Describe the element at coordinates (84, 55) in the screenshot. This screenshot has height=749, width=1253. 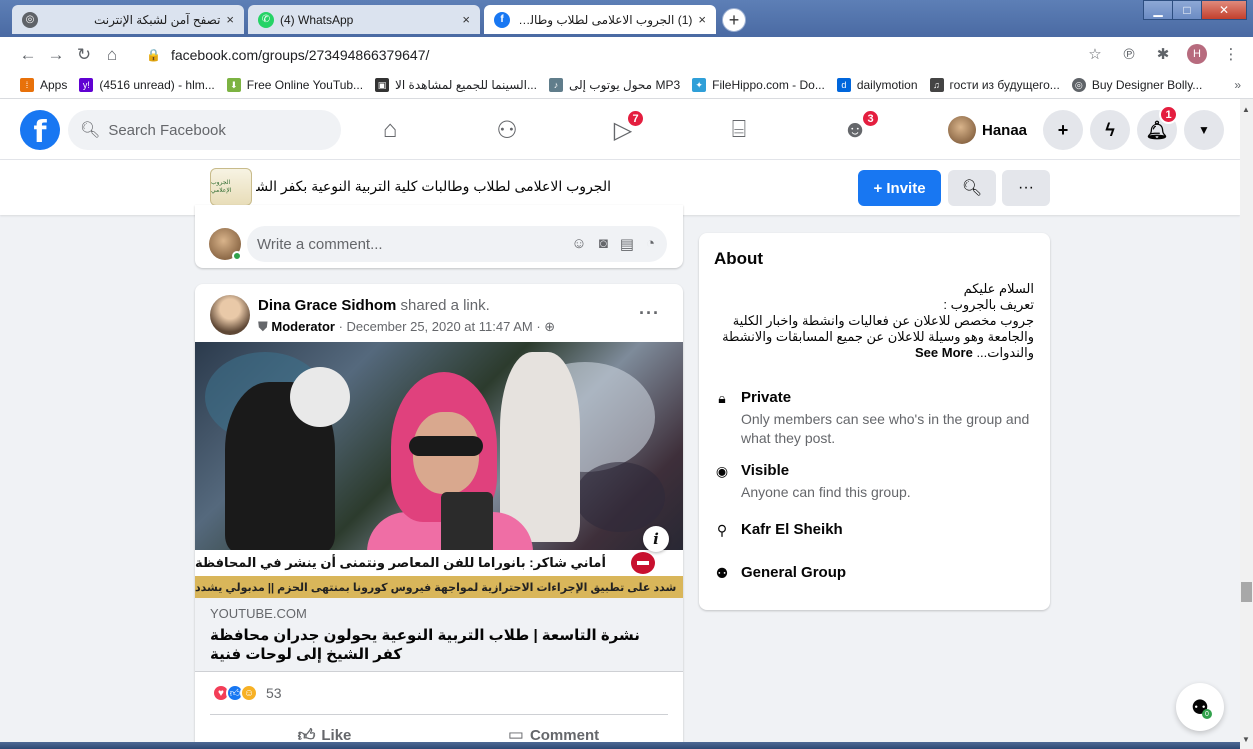
I see `reload-icon: ↻` at that location.